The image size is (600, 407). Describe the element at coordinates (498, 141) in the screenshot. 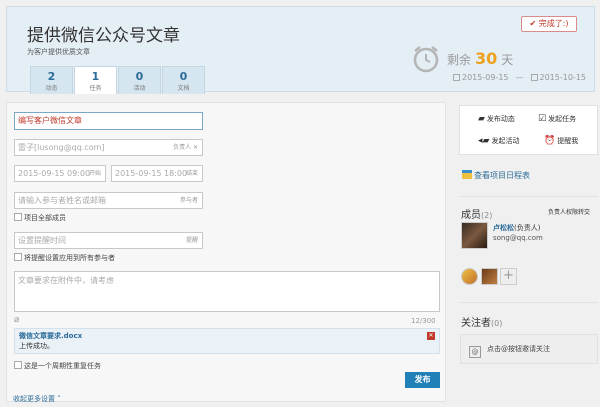

I see `create-event-action: ◂▰ 发起活动` at that location.